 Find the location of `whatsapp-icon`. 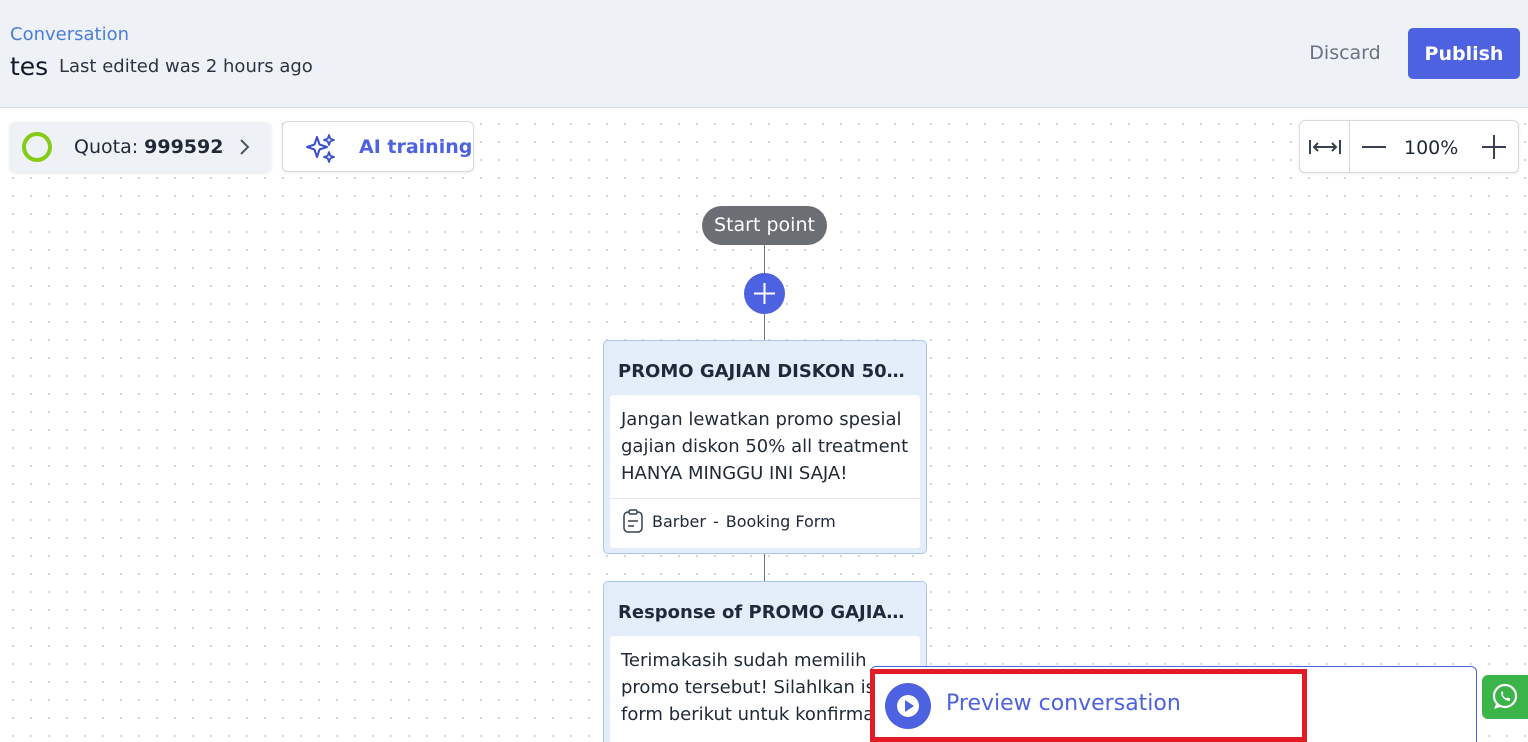

whatsapp-icon is located at coordinates (1505, 696).